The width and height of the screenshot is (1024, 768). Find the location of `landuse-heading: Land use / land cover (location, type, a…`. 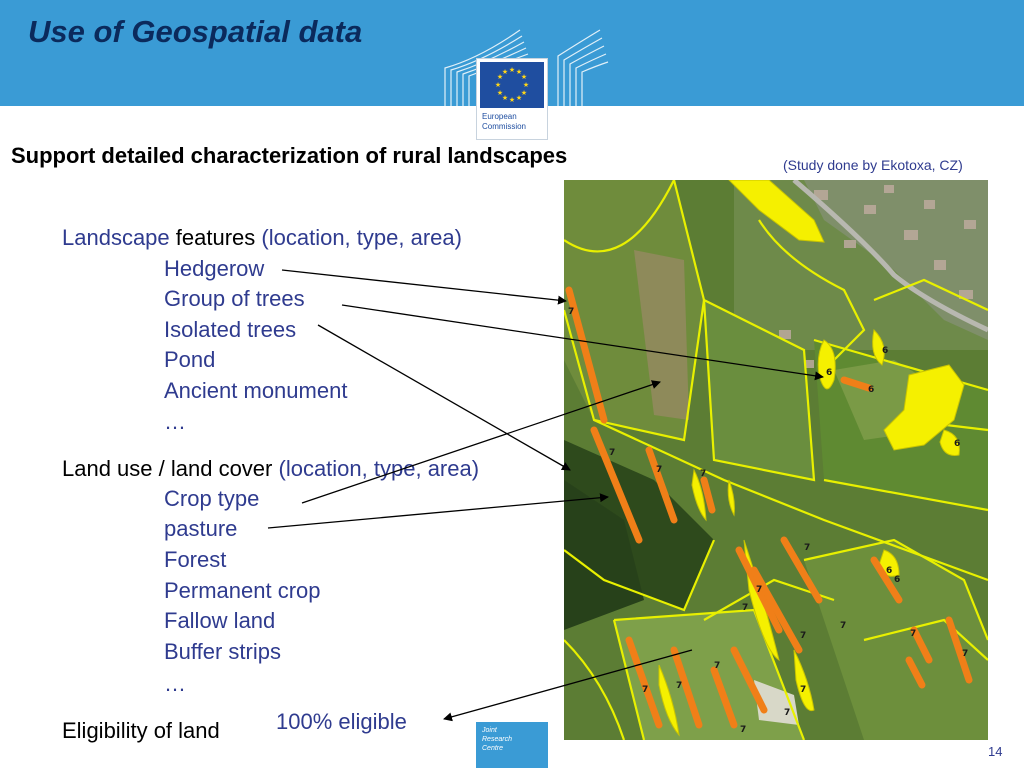

landuse-heading: Land use / land cover (location, type, a… is located at coordinates (271, 468).